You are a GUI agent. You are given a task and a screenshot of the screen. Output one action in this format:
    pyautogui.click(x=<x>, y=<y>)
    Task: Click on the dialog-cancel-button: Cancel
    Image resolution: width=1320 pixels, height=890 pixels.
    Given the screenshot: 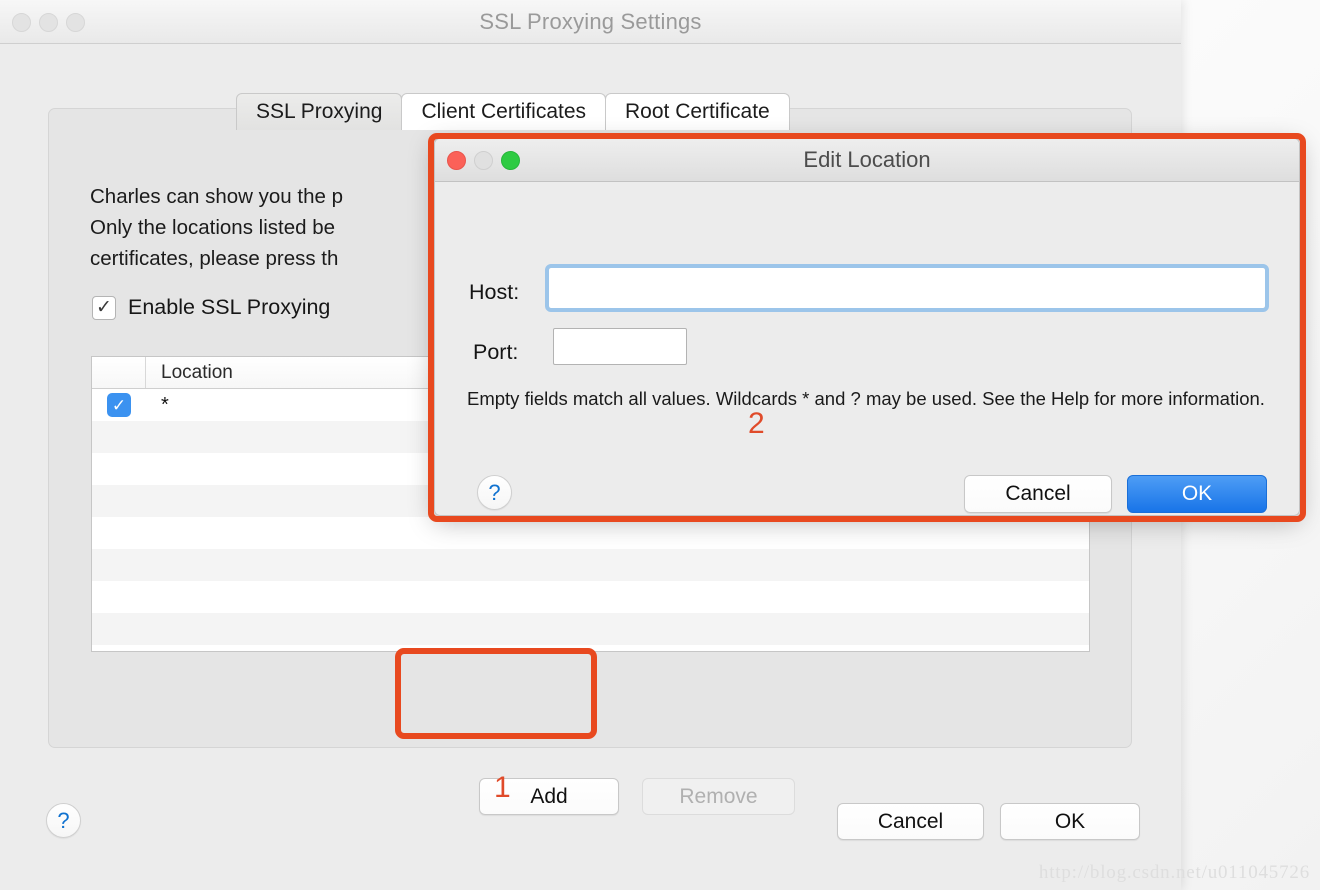 What is the action you would take?
    pyautogui.click(x=1038, y=494)
    